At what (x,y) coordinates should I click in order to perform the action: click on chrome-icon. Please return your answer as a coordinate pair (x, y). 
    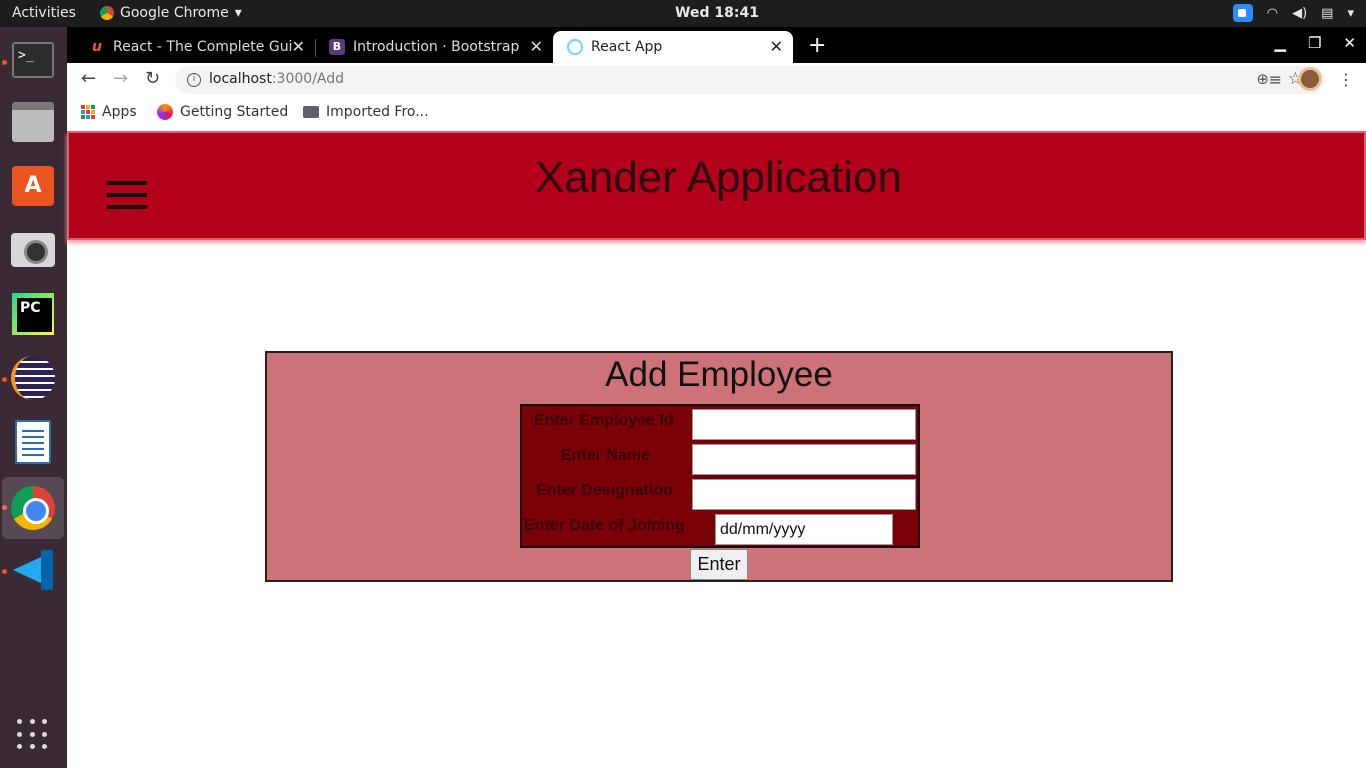
    Looking at the image, I should click on (33, 508).